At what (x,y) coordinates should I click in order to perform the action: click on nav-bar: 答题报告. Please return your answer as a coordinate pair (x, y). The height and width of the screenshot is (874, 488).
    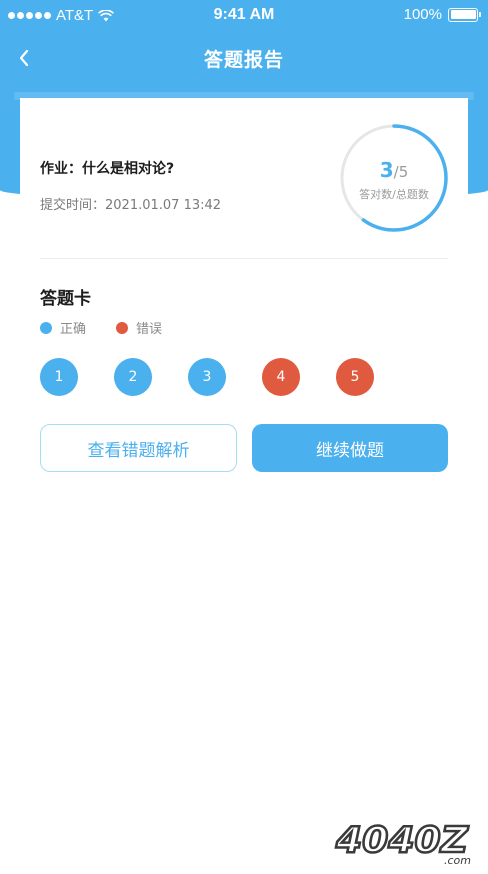
    Looking at the image, I should click on (244, 58).